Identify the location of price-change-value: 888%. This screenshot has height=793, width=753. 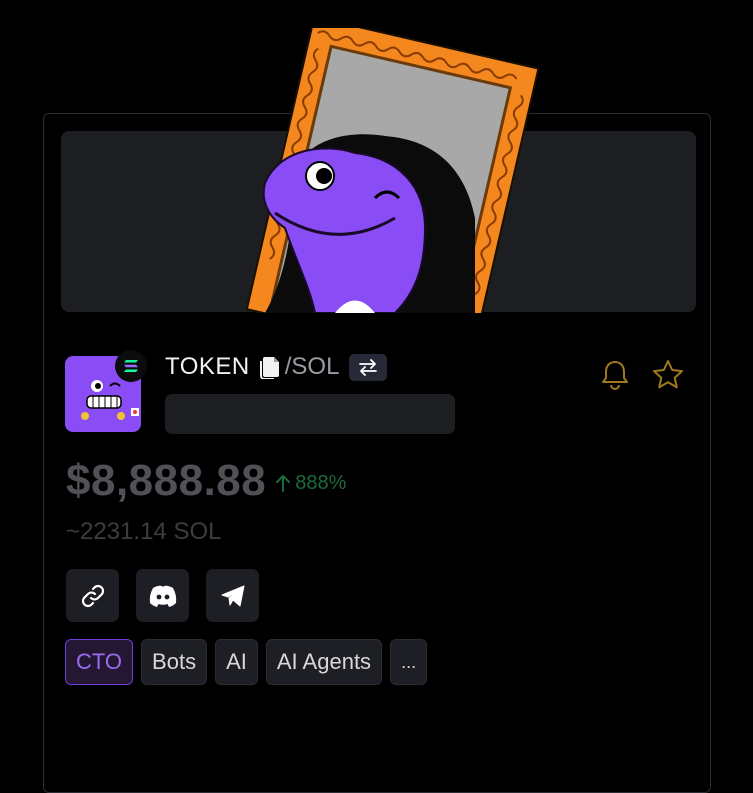
(321, 482).